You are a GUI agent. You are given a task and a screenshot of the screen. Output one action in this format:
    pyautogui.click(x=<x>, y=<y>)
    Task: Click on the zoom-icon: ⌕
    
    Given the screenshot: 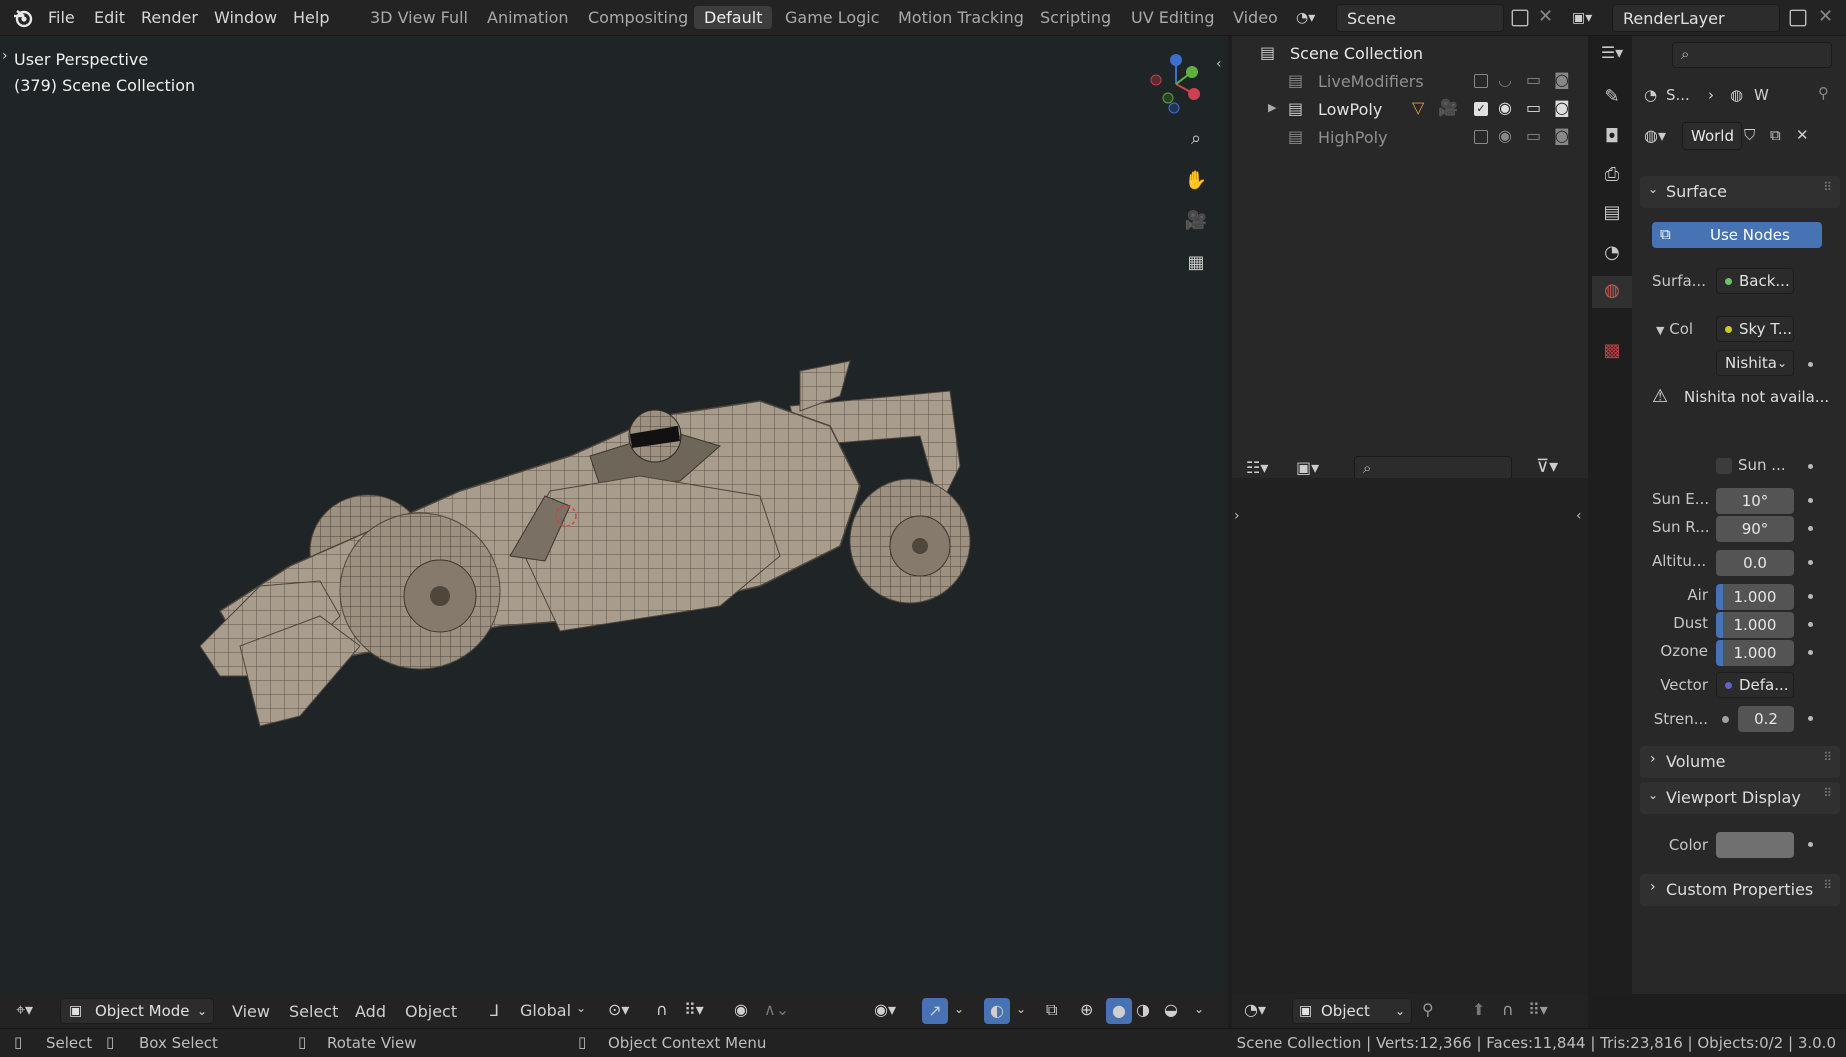 What is the action you would take?
    pyautogui.click(x=1196, y=140)
    